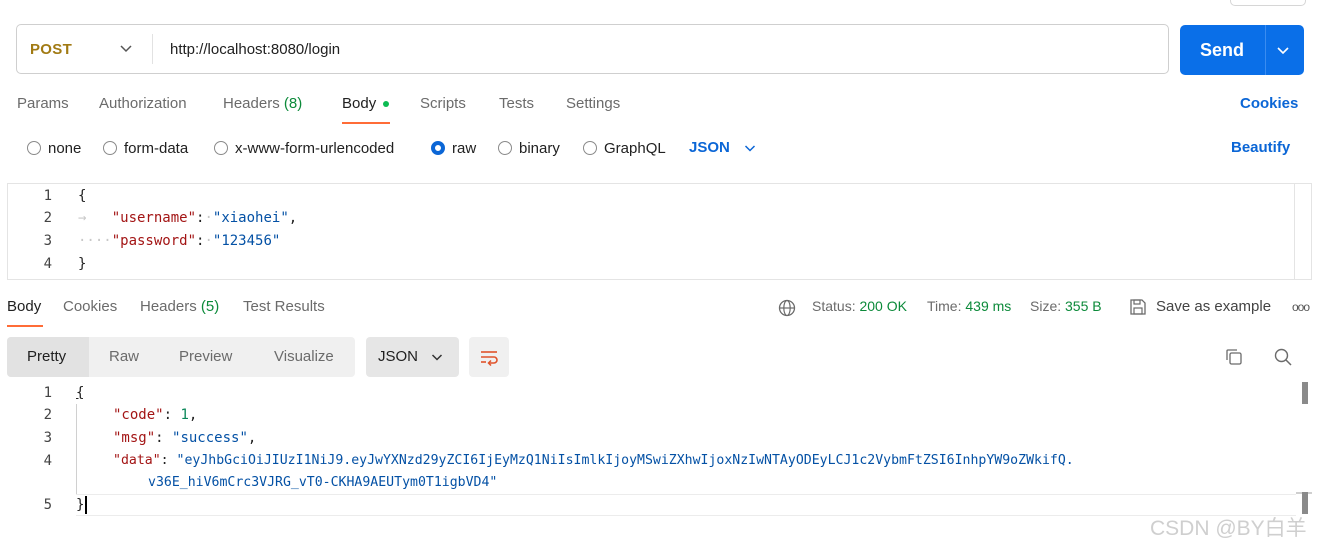 The image size is (1331, 546). Describe the element at coordinates (154, 218) in the screenshot. I see `json-key: "username"` at that location.